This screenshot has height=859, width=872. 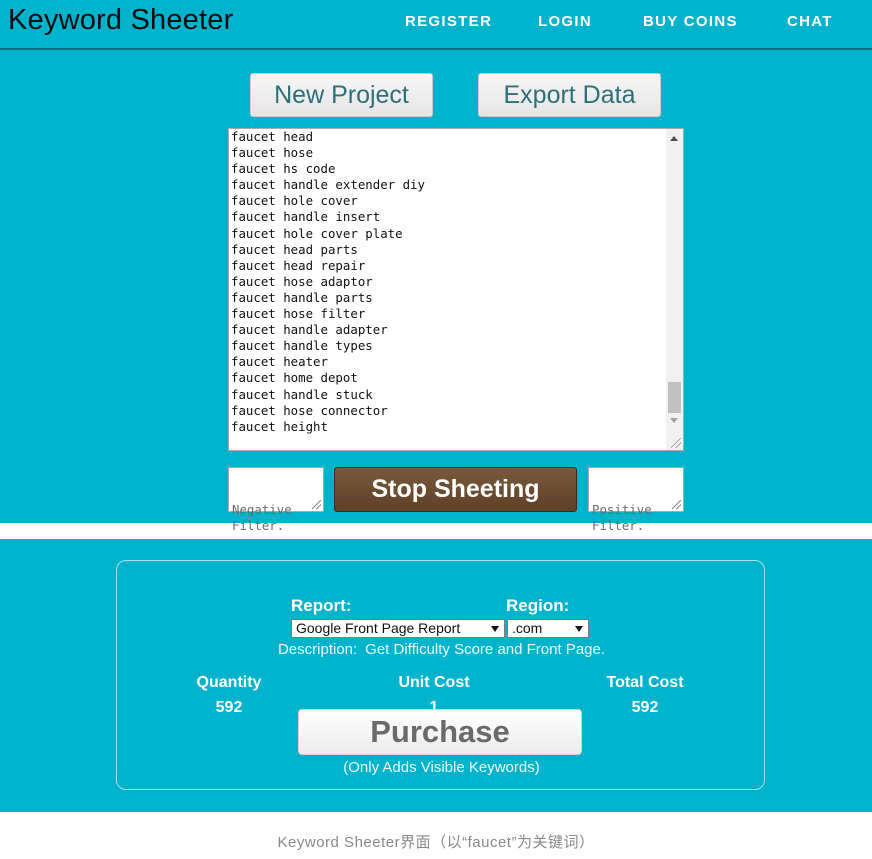 I want to click on keyword-item: faucet hole cover plate, so click(x=317, y=233).